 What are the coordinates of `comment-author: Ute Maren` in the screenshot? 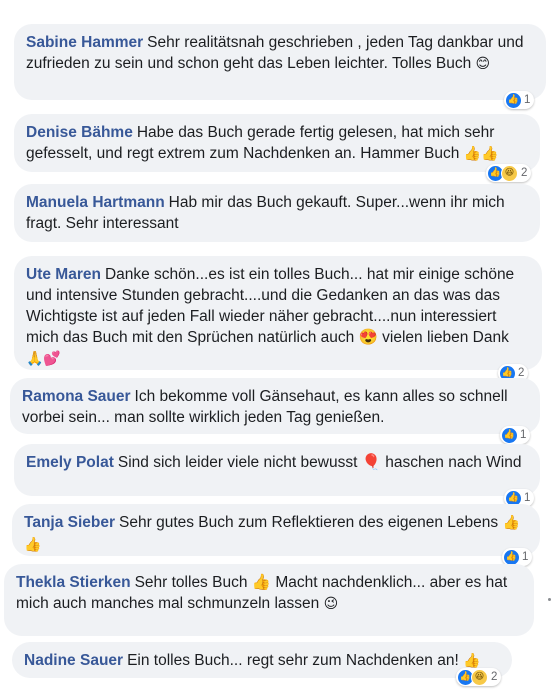 It's located at (63, 274).